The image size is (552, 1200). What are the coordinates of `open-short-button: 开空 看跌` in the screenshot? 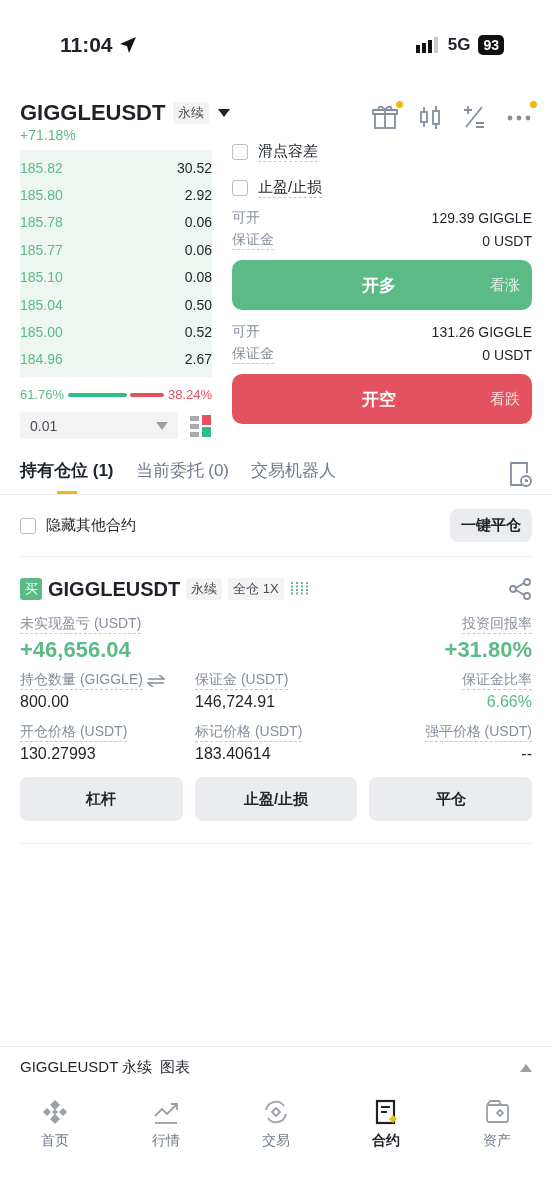 It's located at (382, 399).